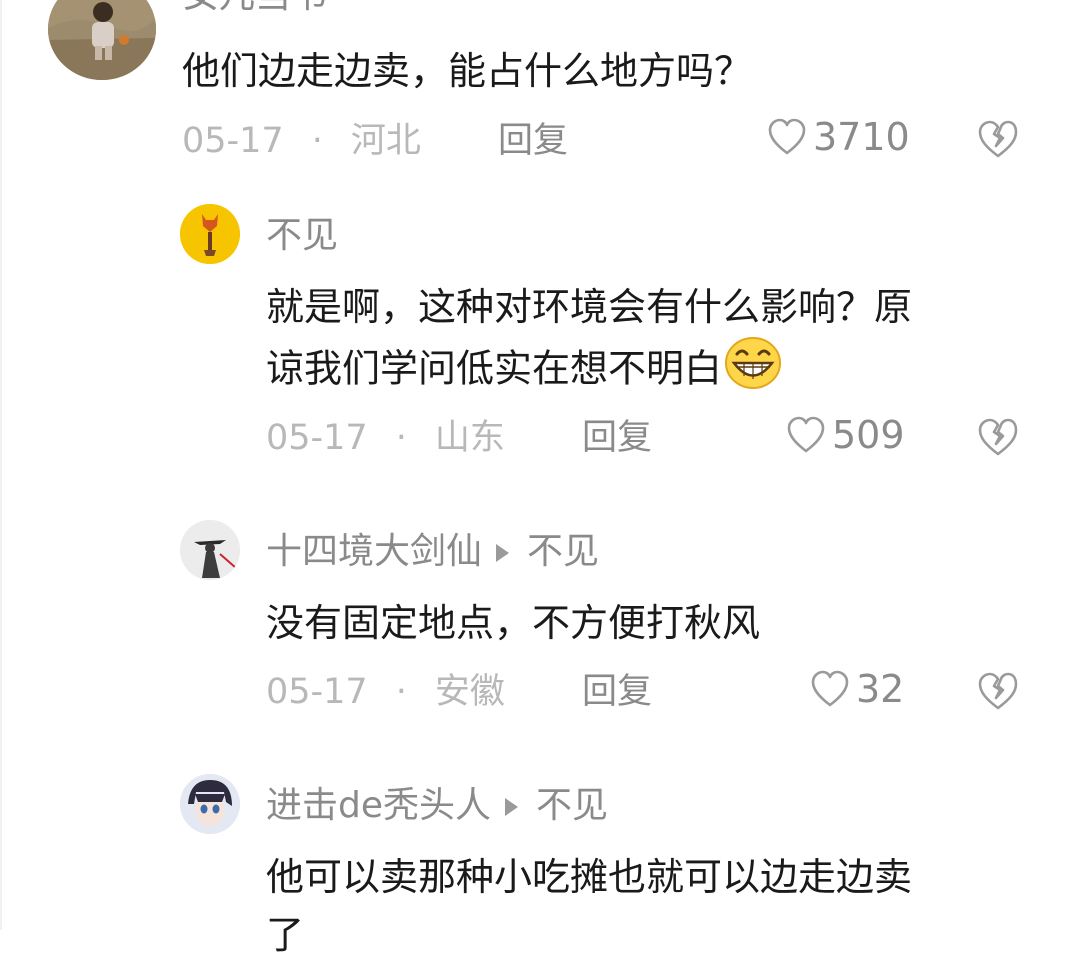 The width and height of the screenshot is (1078, 964). What do you see at coordinates (385, 438) in the screenshot?
I see `comment-meta: 05-17 · 山东` at bounding box center [385, 438].